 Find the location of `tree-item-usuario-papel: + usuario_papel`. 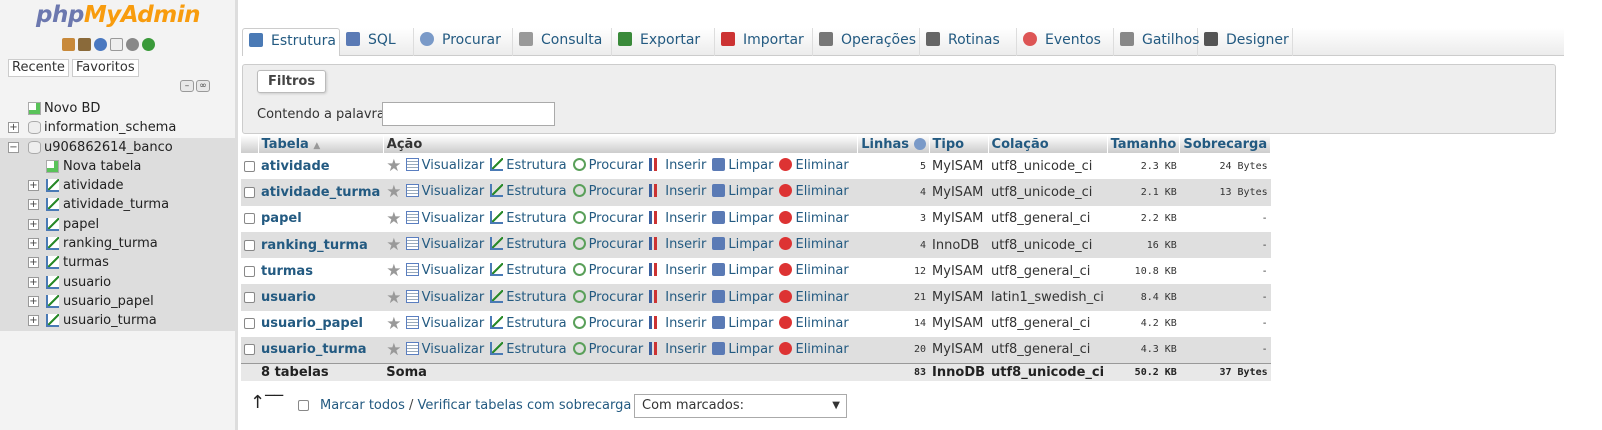

tree-item-usuario-papel: + usuario_papel is located at coordinates (117, 301).